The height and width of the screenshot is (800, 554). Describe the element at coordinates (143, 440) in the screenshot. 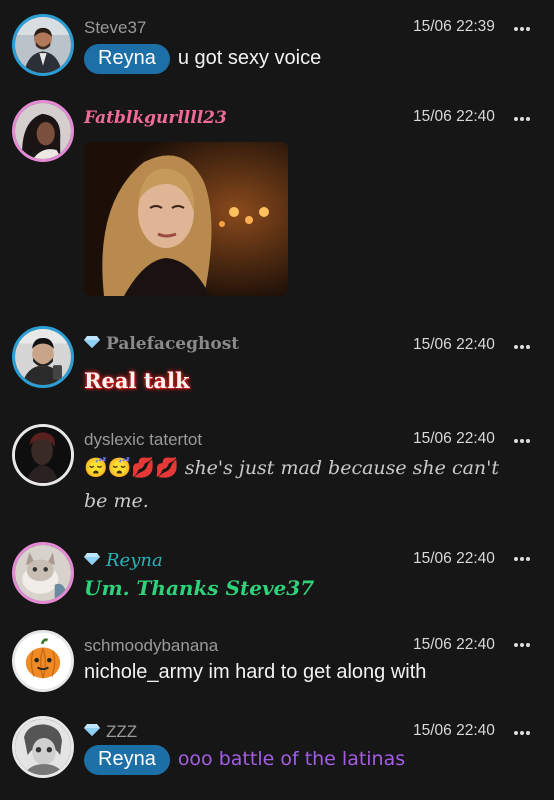

I see `username: dyslexic tatertot` at that location.